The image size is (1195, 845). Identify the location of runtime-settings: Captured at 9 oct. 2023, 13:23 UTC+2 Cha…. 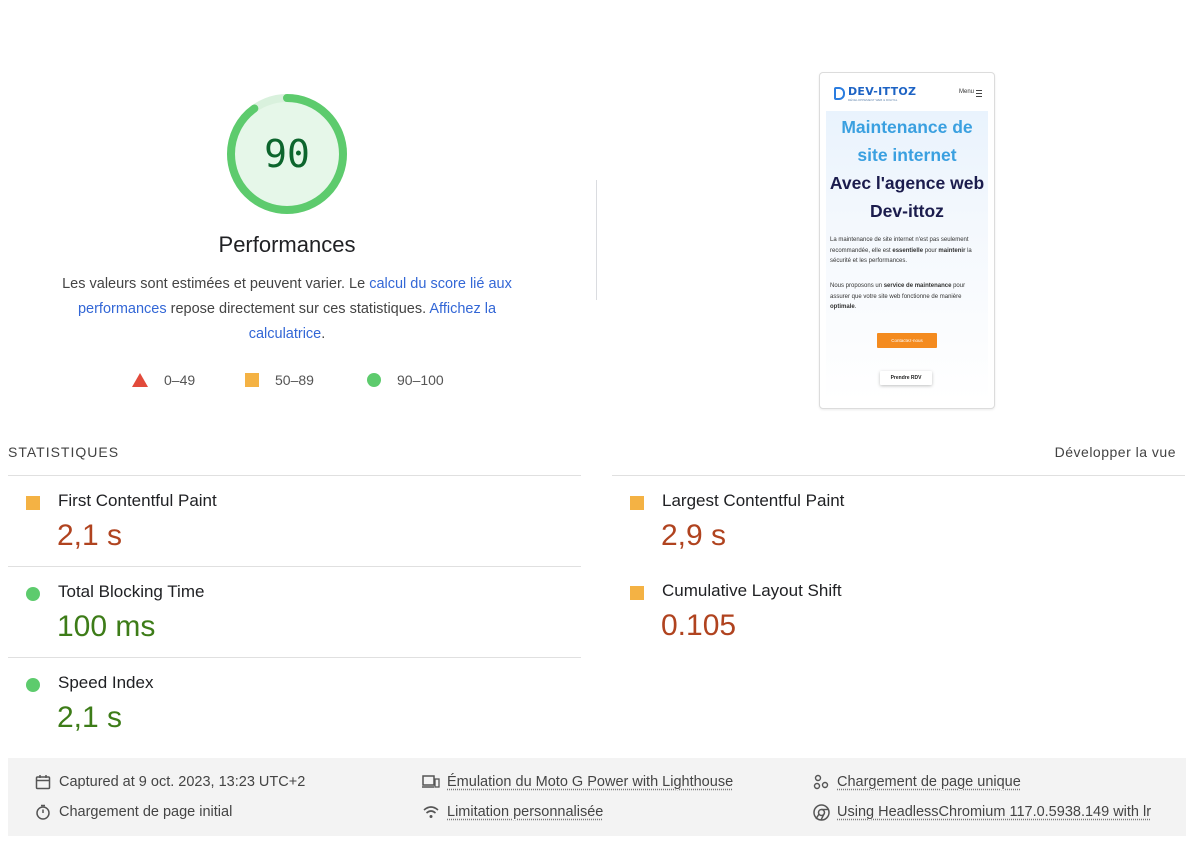
(597, 797).